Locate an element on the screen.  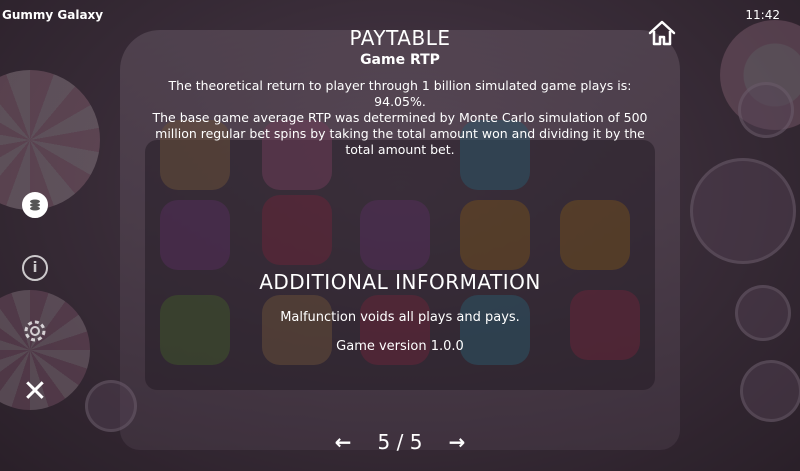
game-version-text: Game version 1.0.0 is located at coordinates (400, 346).